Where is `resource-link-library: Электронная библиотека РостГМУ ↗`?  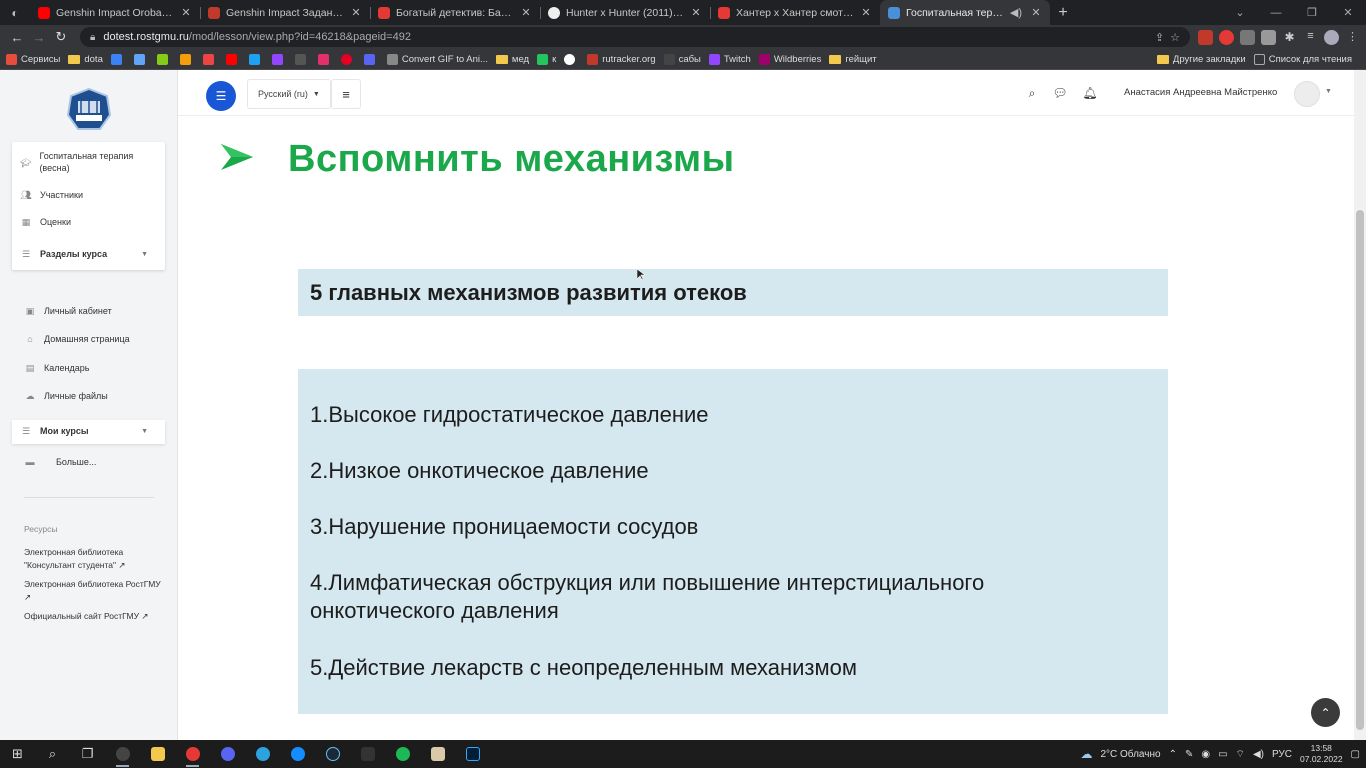 resource-link-library: Электронная библиотека РостГМУ ↗ is located at coordinates (94, 590).